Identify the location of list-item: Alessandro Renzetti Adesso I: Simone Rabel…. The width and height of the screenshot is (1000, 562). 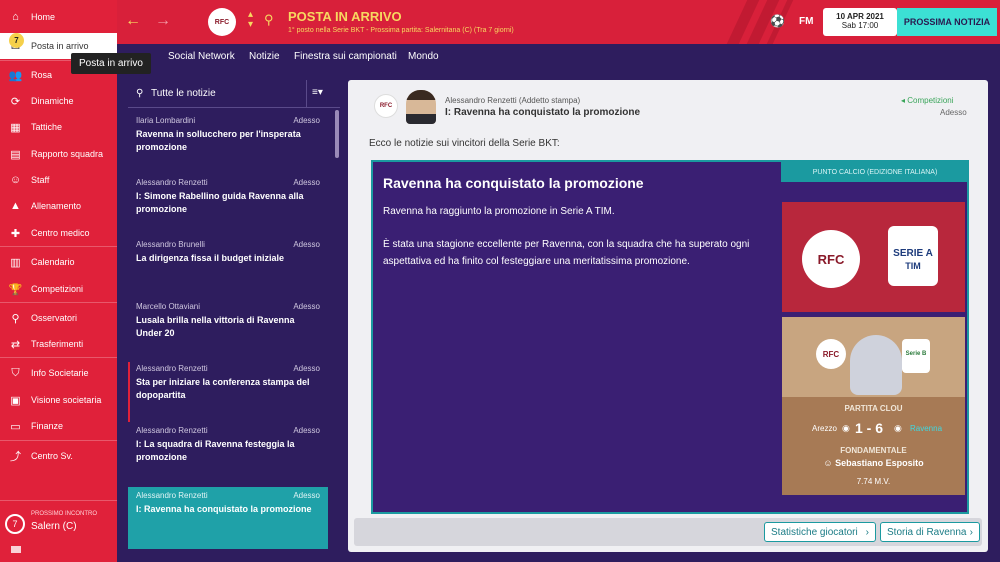
(228, 203).